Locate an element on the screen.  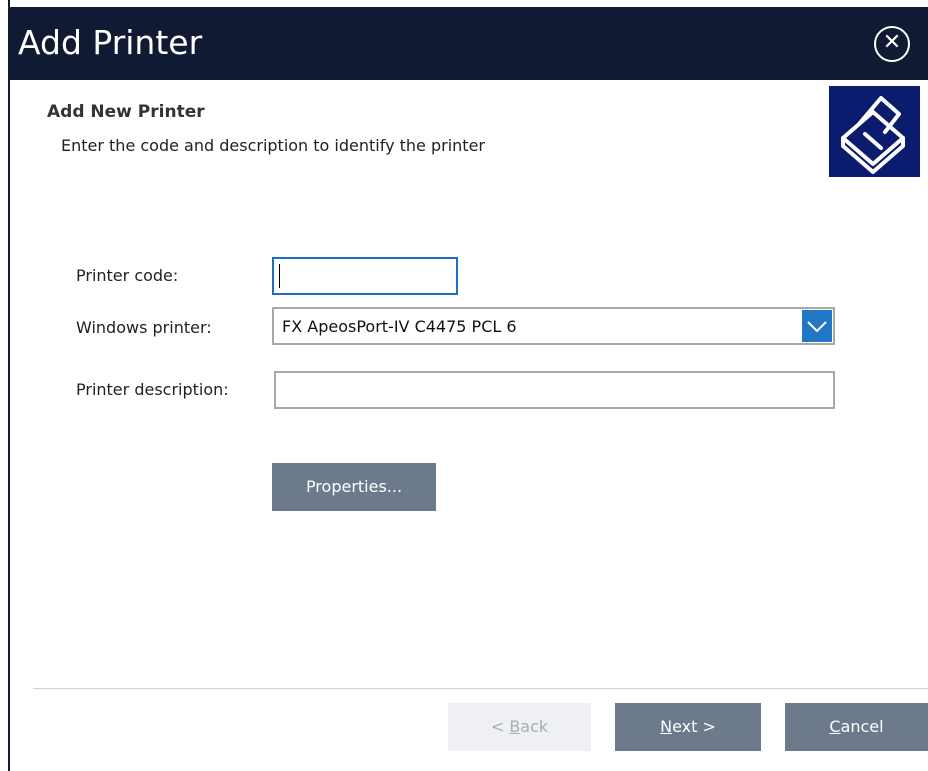
back-prefix: < is located at coordinates (500, 726).